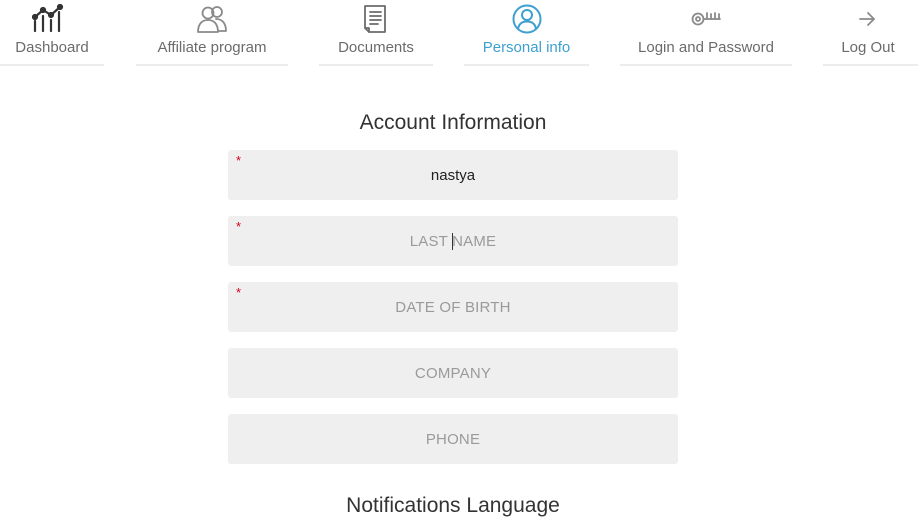 Image resolution: width=918 pixels, height=521 pixels. I want to click on phone-field, so click(453, 439).